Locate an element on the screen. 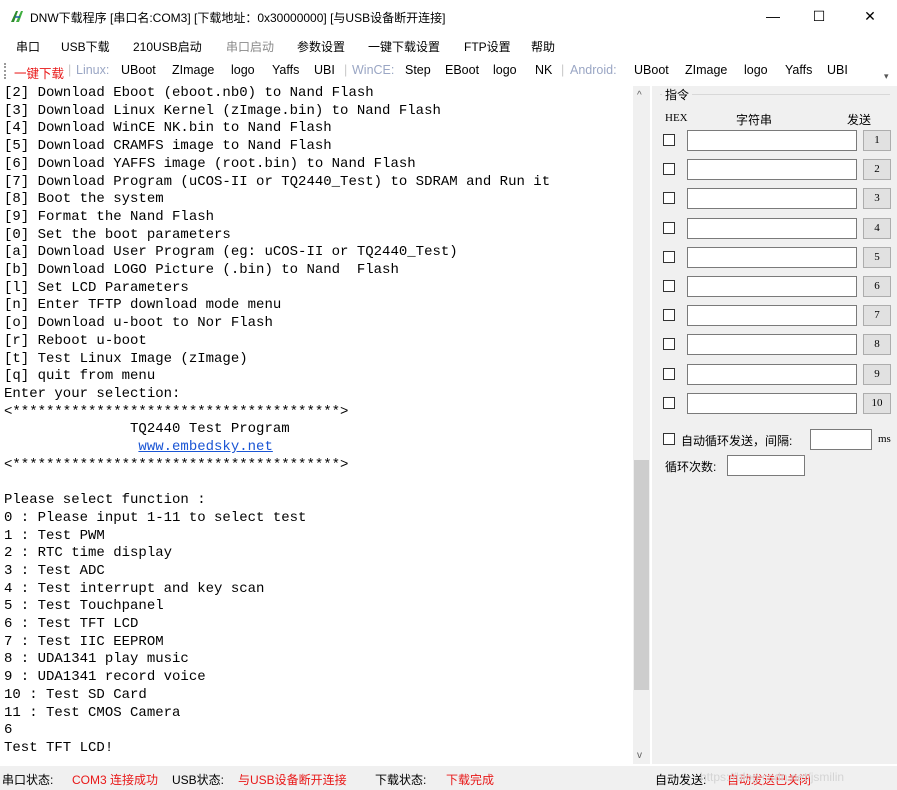 This screenshot has width=897, height=790. toolbar-grip is located at coordinates (6, 71).